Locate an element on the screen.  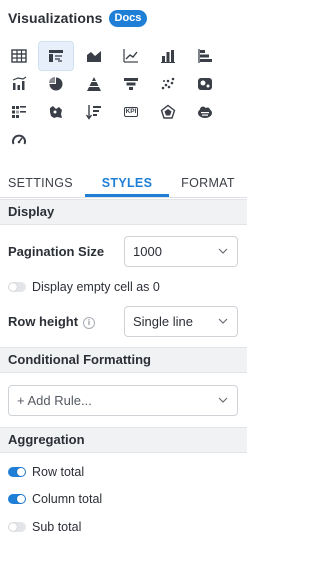
heatmap-icon is located at coordinates (19, 112).